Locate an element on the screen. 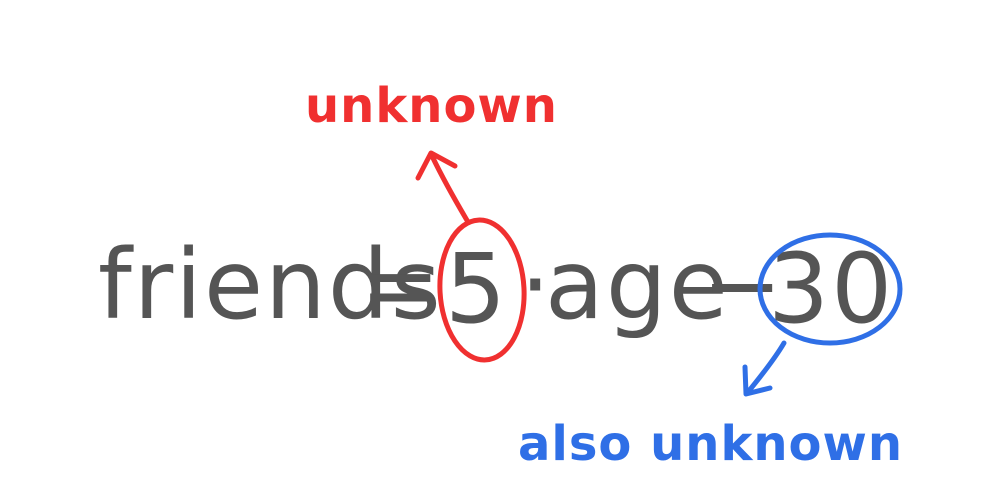 The image size is (1000, 500). top-annotation-arrow is located at coordinates (443, 187).